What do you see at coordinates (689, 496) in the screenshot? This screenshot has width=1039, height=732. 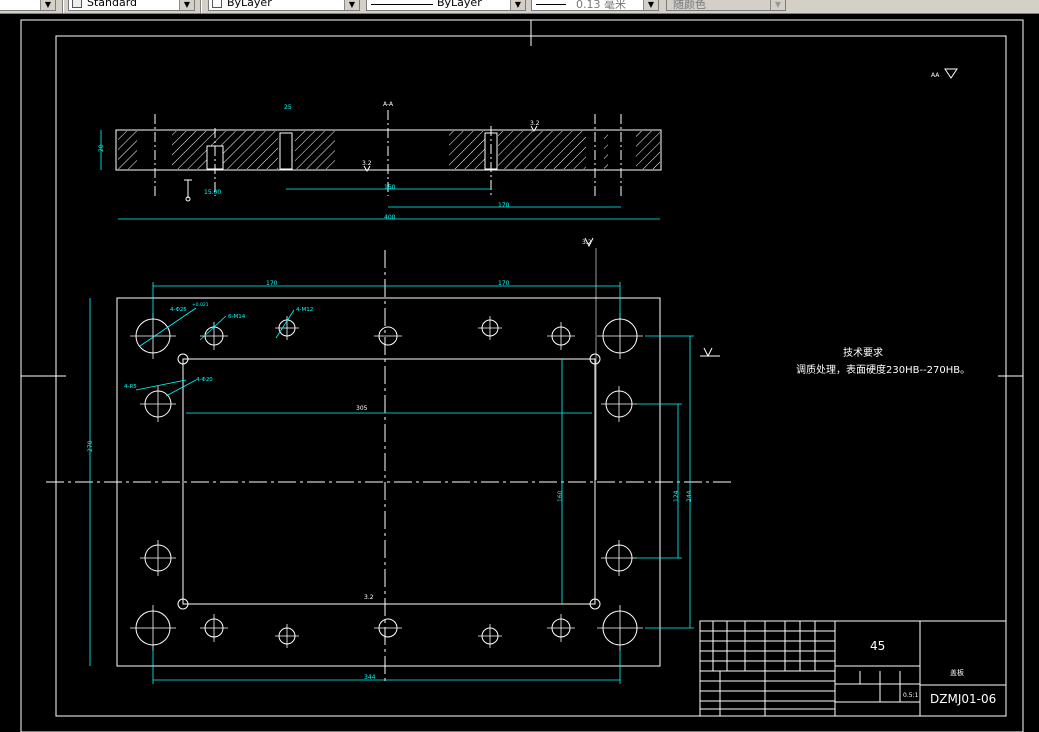 I see `dim-v3: 244` at bounding box center [689, 496].